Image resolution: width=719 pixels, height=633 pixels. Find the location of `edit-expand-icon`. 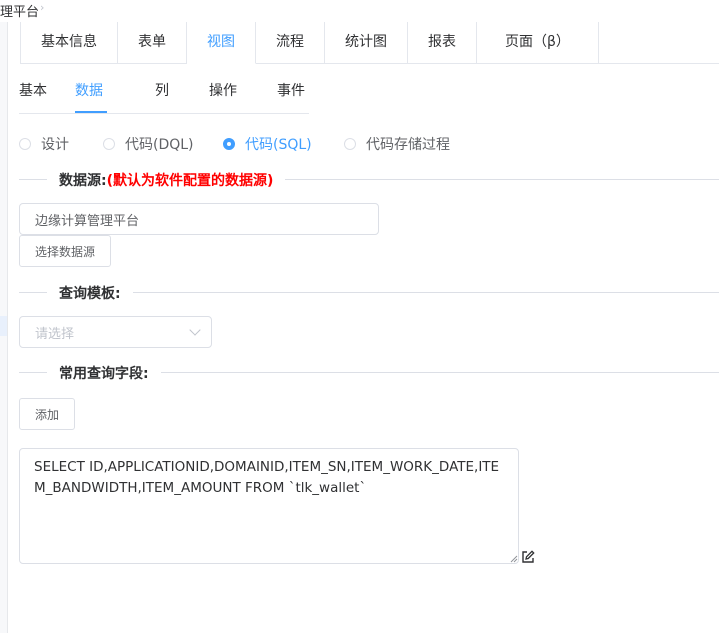

edit-expand-icon is located at coordinates (528, 557).